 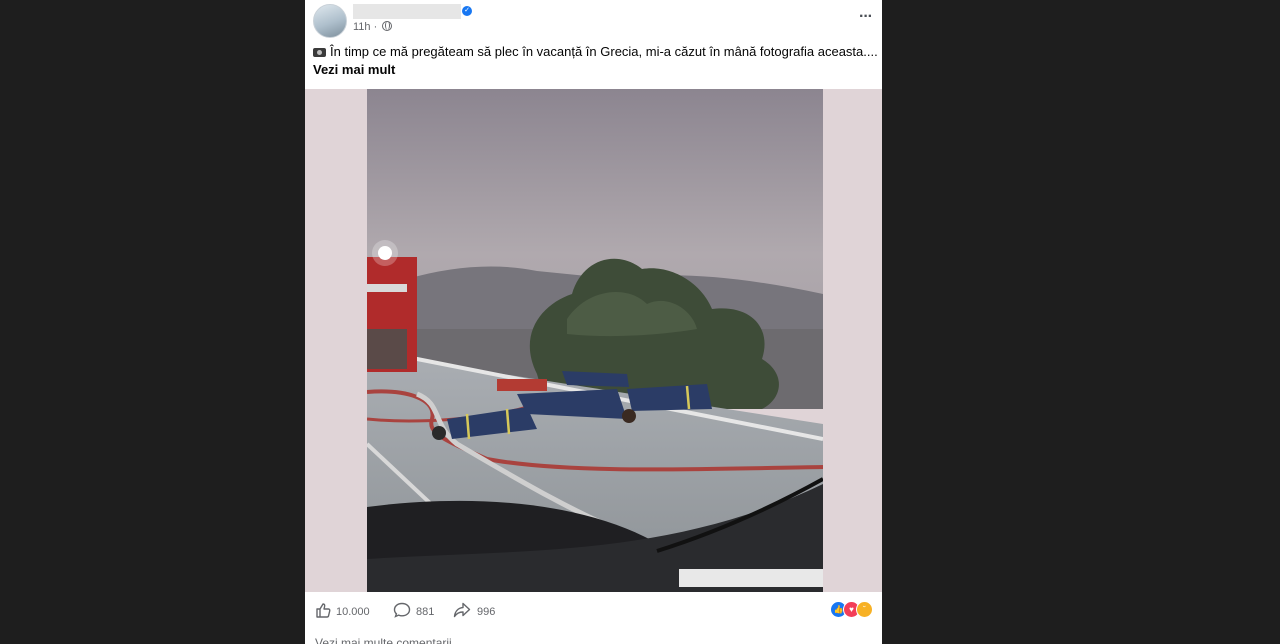 What do you see at coordinates (751, 578) in the screenshot?
I see `watermark-redacted` at bounding box center [751, 578].